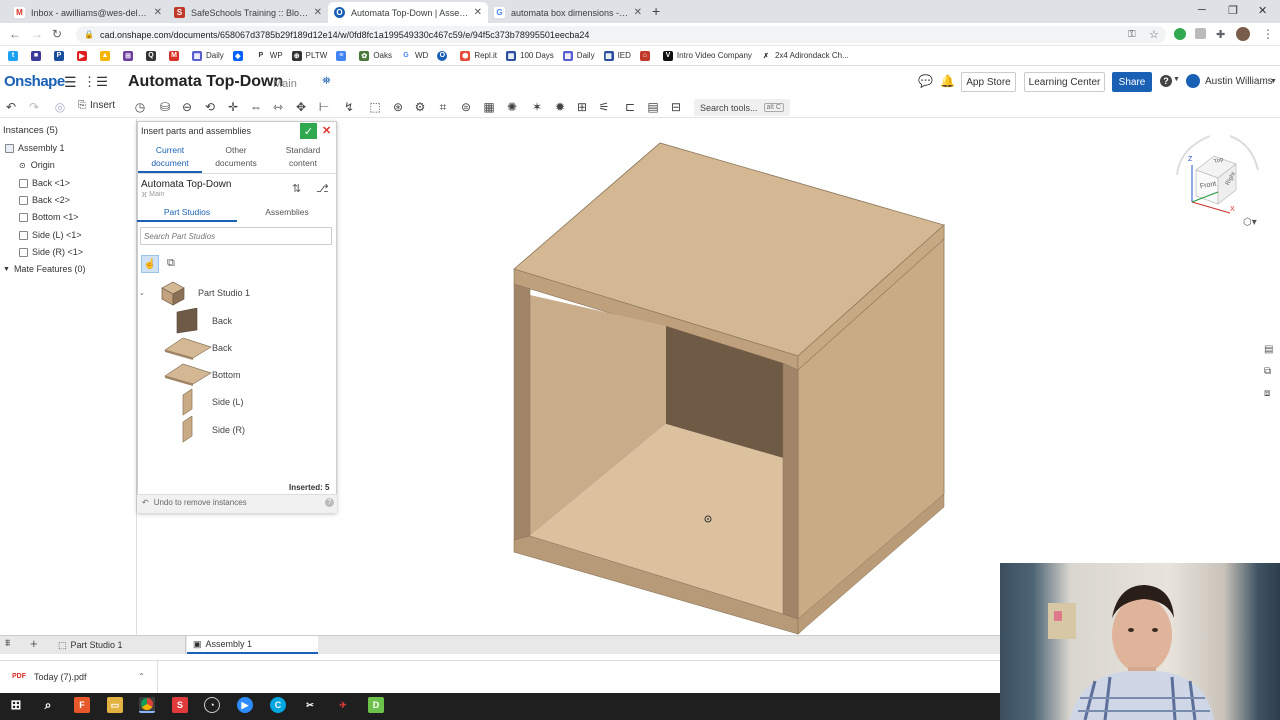 The width and height of the screenshot is (1280, 720). What do you see at coordinates (1239, 81) in the screenshot?
I see `user-name: Austin Williams` at bounding box center [1239, 81].